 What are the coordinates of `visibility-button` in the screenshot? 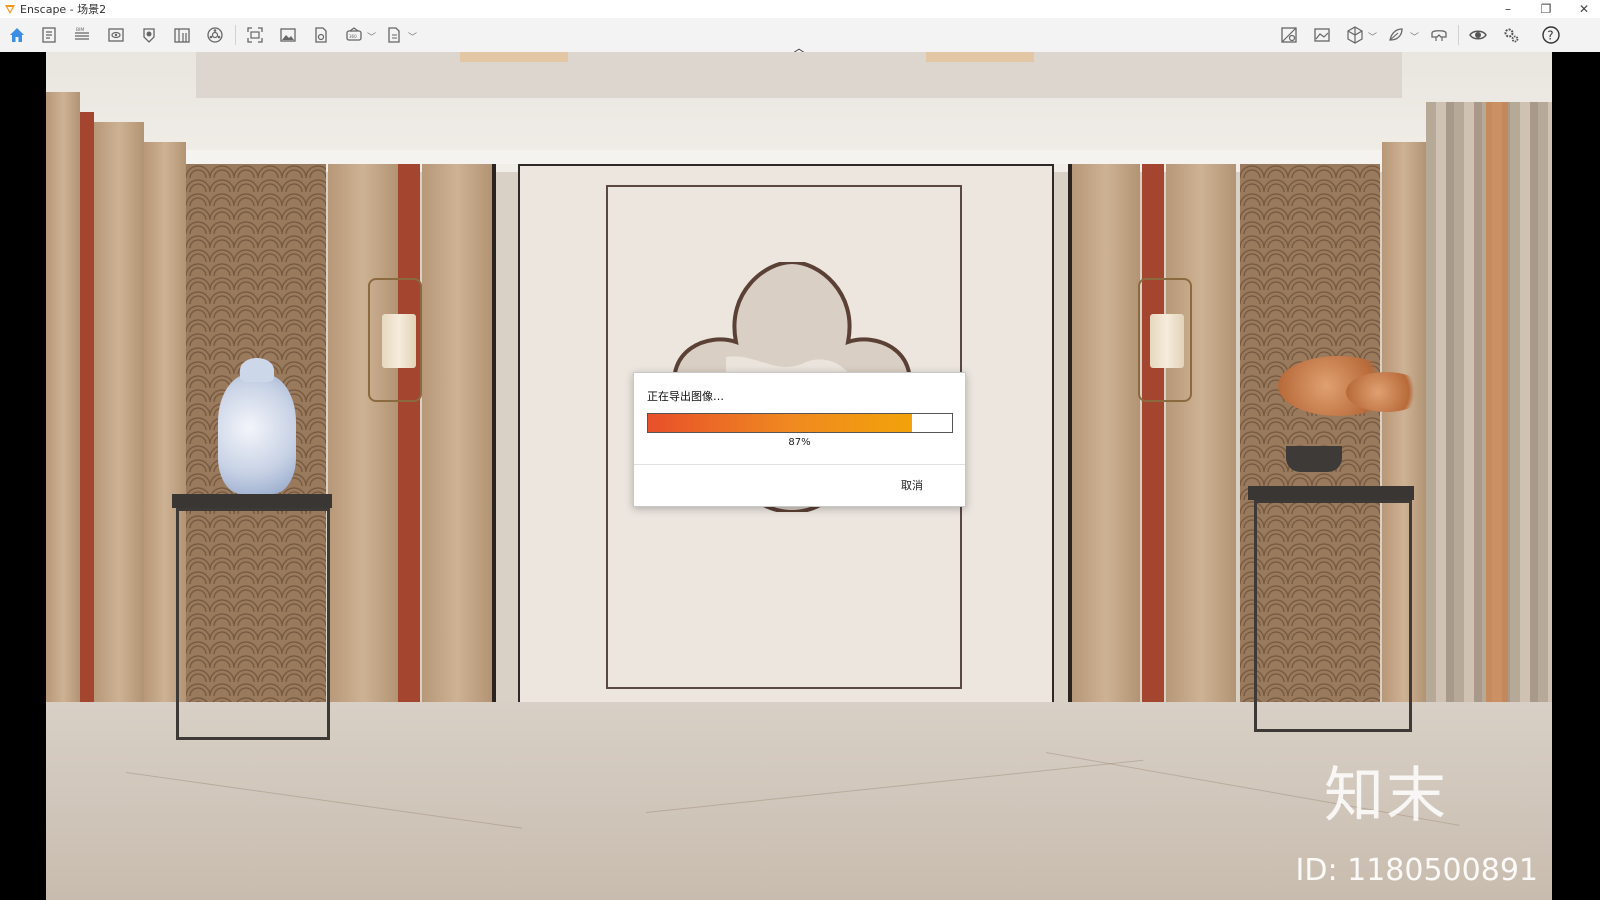 It's located at (1478, 35).